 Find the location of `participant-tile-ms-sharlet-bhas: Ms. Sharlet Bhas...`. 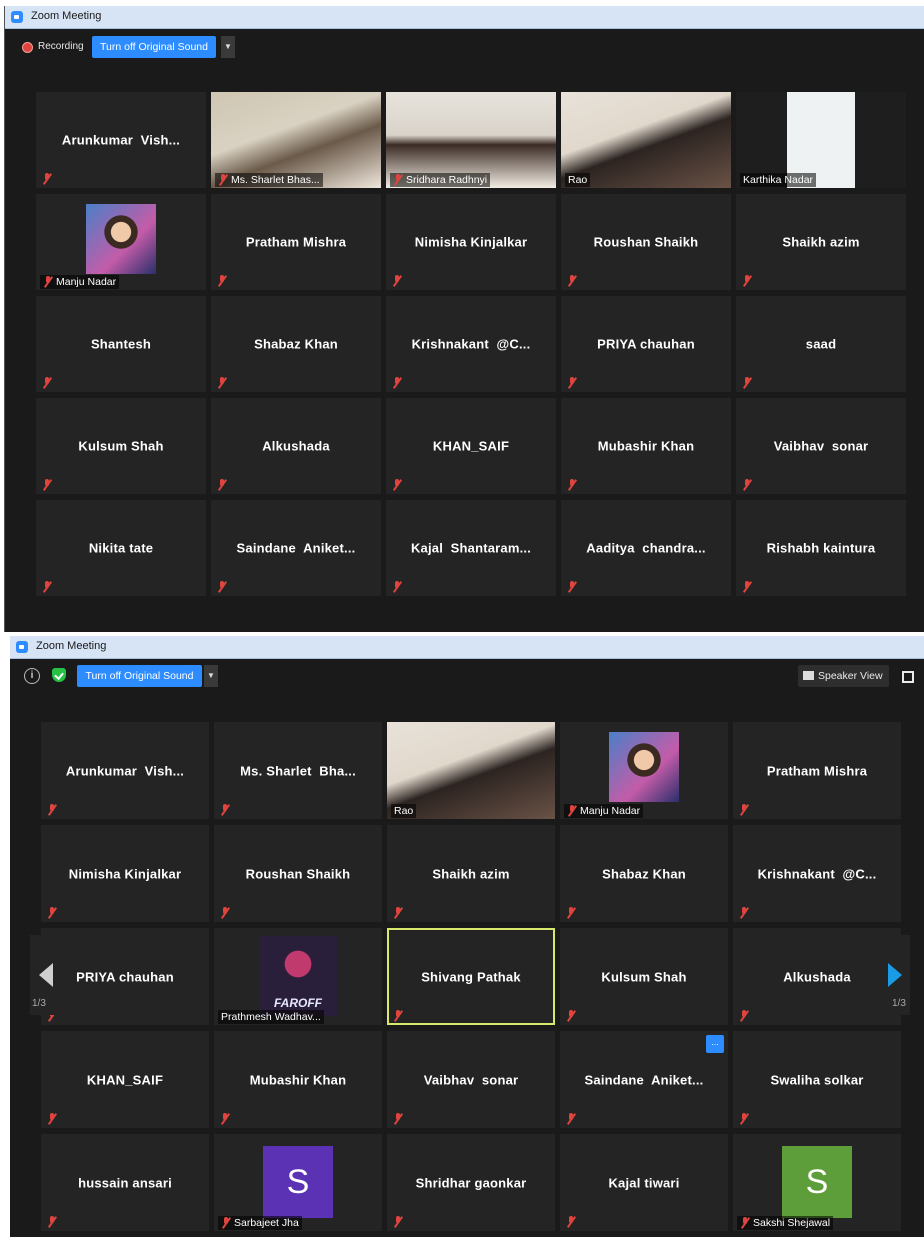

participant-tile-ms-sharlet-bhas: Ms. Sharlet Bhas... is located at coordinates (296, 140).